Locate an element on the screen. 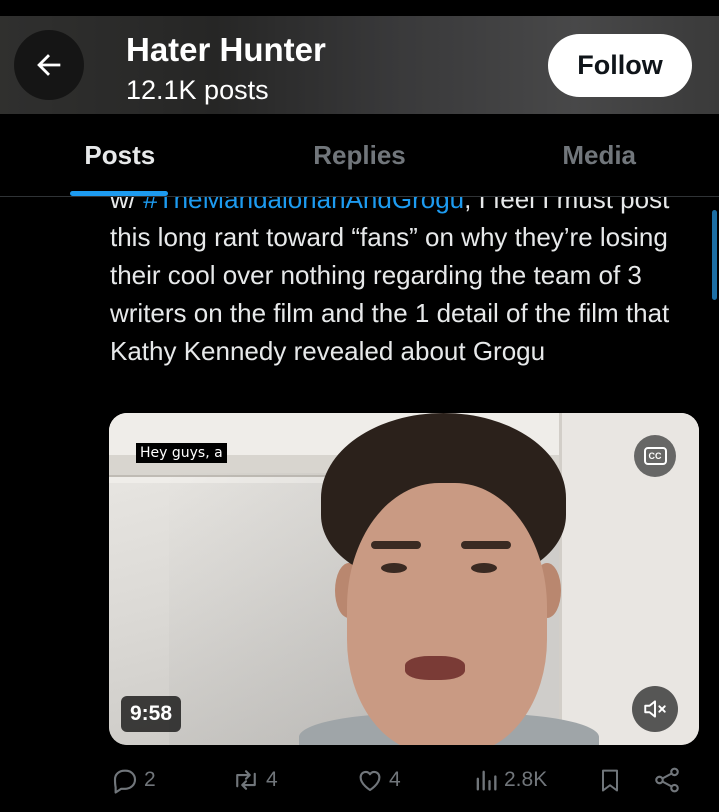 The height and width of the screenshot is (812, 719). views-chart-icon is located at coordinates (486, 780).